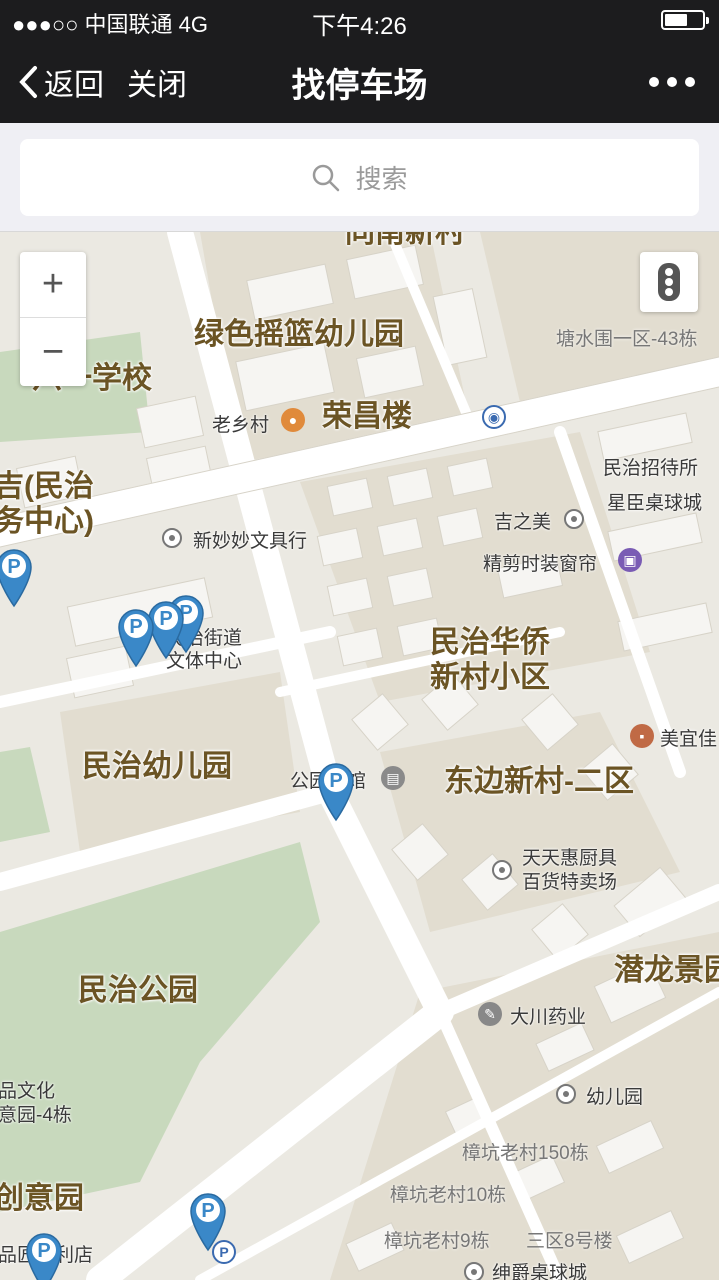 The image size is (719, 1280). I want to click on traffic-toggle-button, so click(669, 282).